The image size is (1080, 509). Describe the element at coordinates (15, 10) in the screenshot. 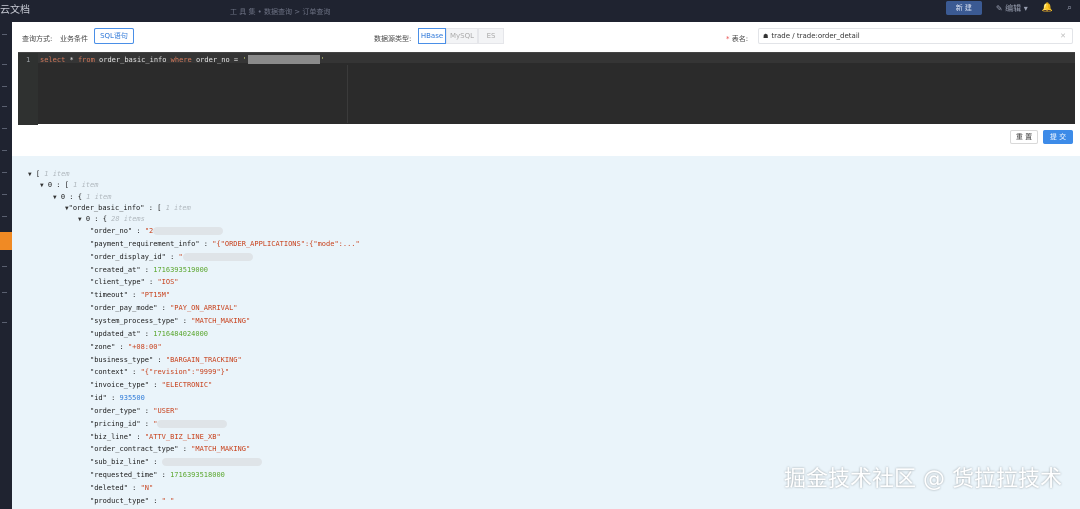

I see `app-brand: 云文档` at that location.